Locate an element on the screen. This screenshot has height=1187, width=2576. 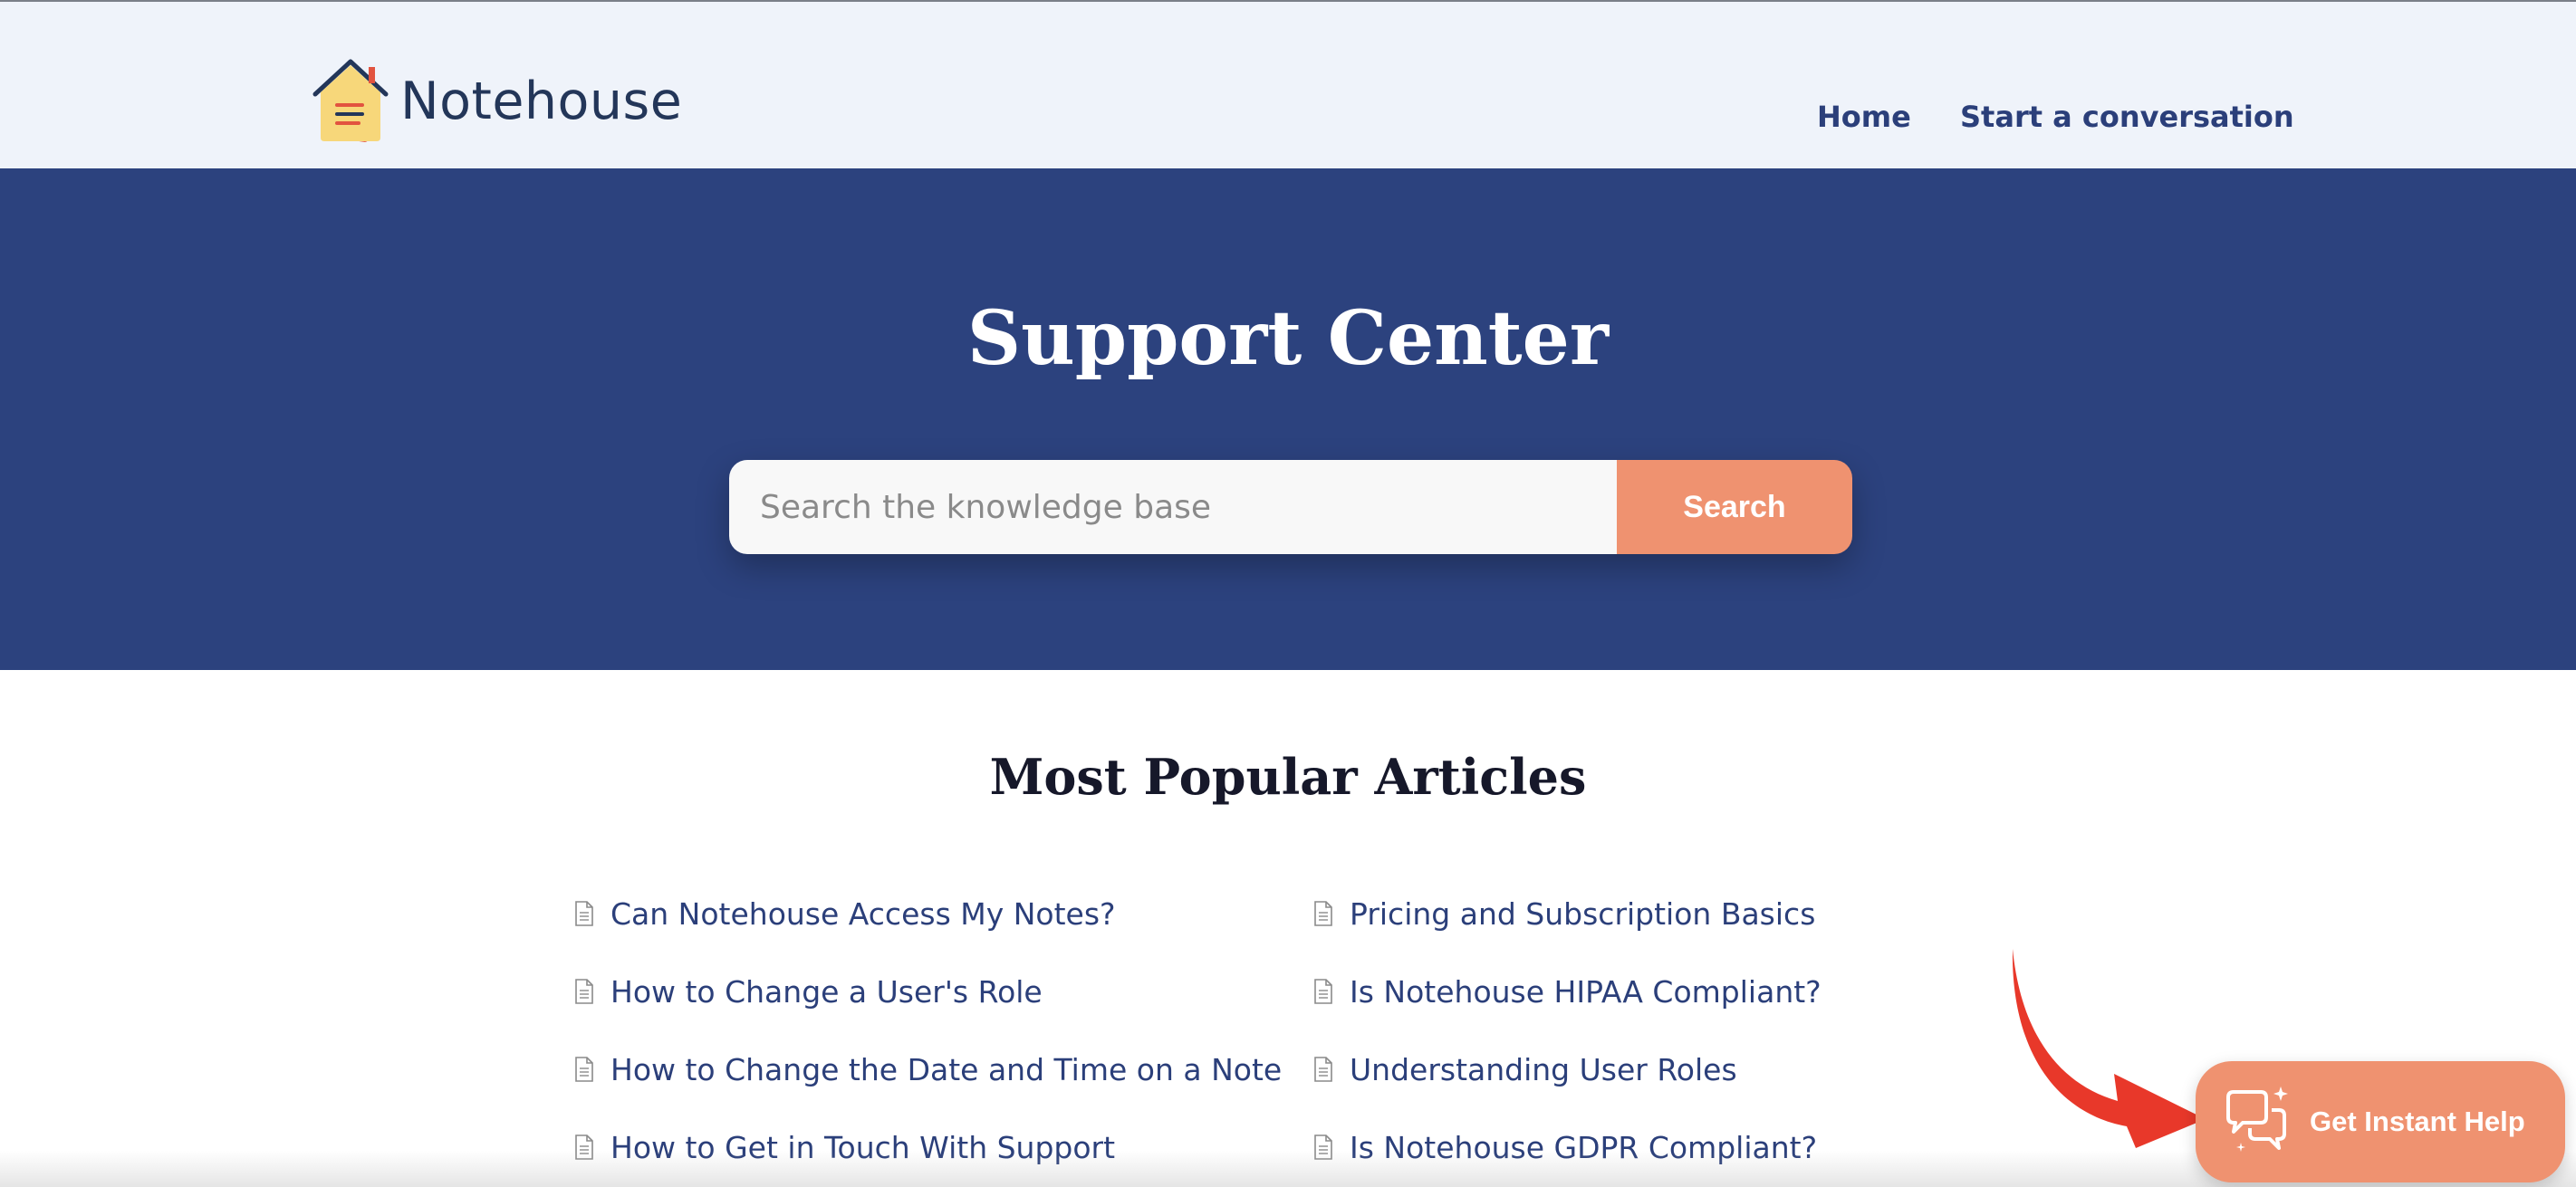
help-button-label: Get Instant Help is located at coordinates (2417, 1121).